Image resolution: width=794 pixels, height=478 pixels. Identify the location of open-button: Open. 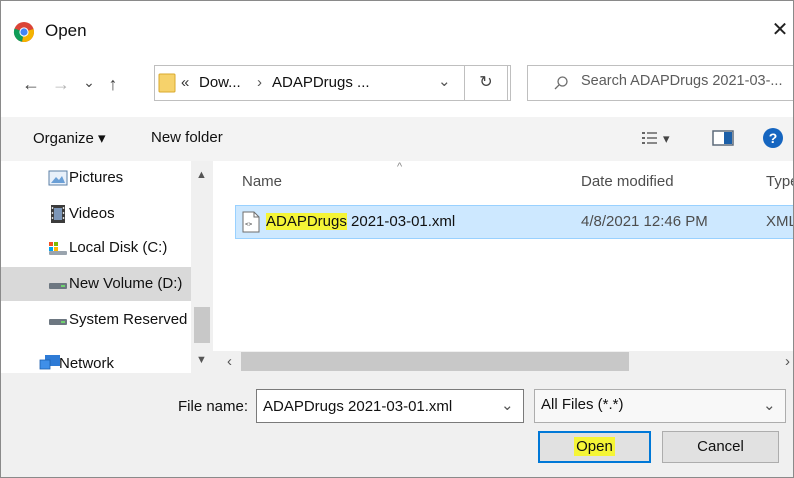
(594, 447).